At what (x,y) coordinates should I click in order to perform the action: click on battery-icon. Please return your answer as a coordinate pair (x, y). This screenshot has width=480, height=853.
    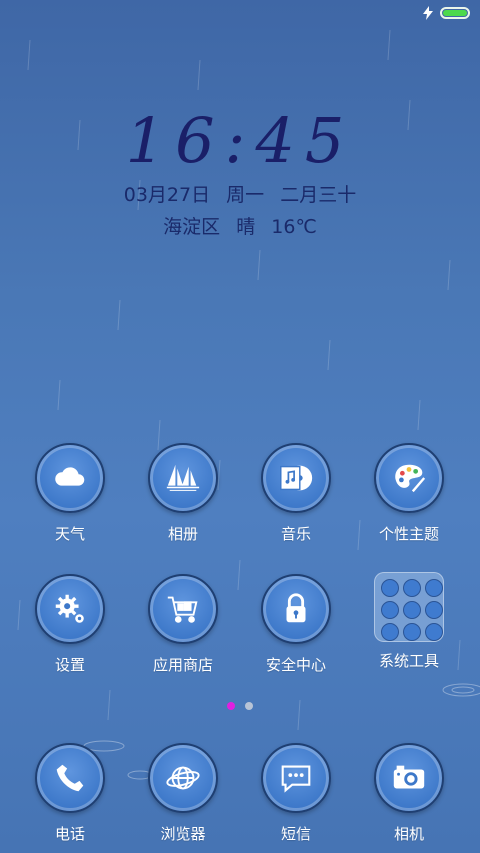
    Looking at the image, I should click on (455, 13).